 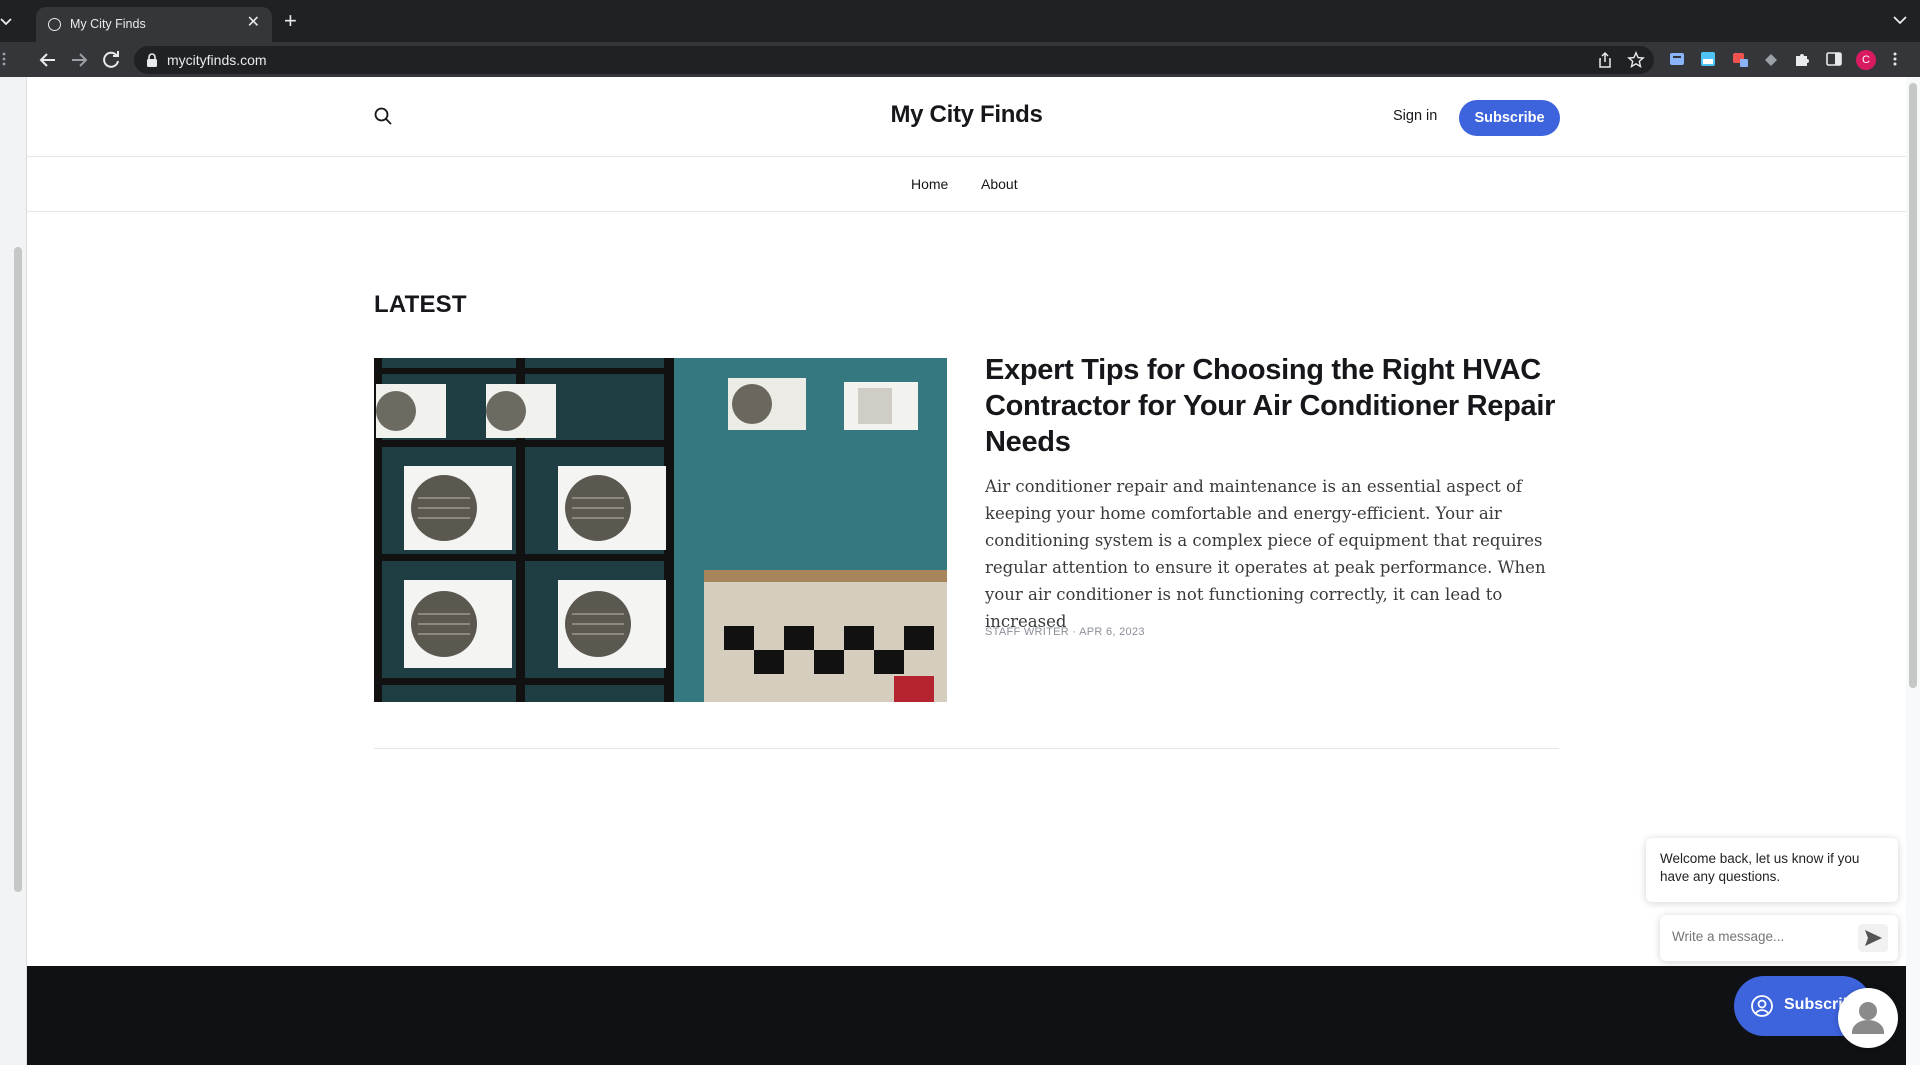 I want to click on chat-composer, so click(x=1779, y=938).